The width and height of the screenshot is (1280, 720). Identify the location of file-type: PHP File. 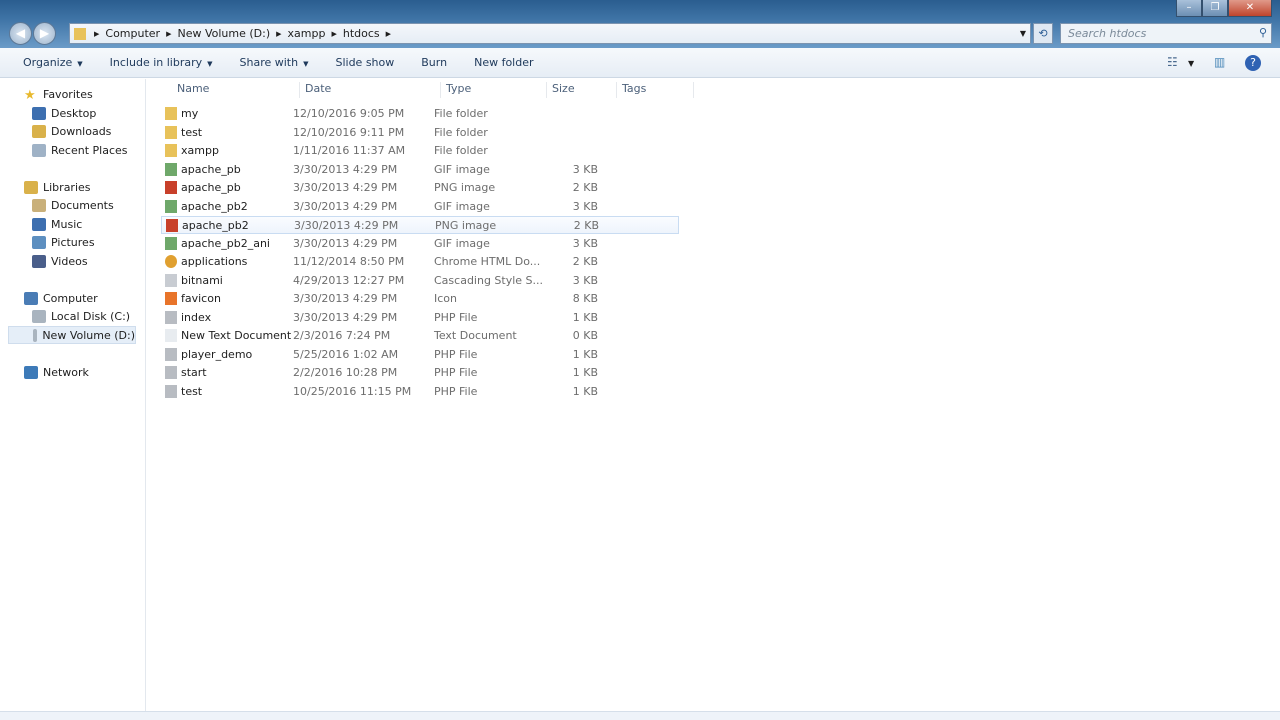
(456, 354).